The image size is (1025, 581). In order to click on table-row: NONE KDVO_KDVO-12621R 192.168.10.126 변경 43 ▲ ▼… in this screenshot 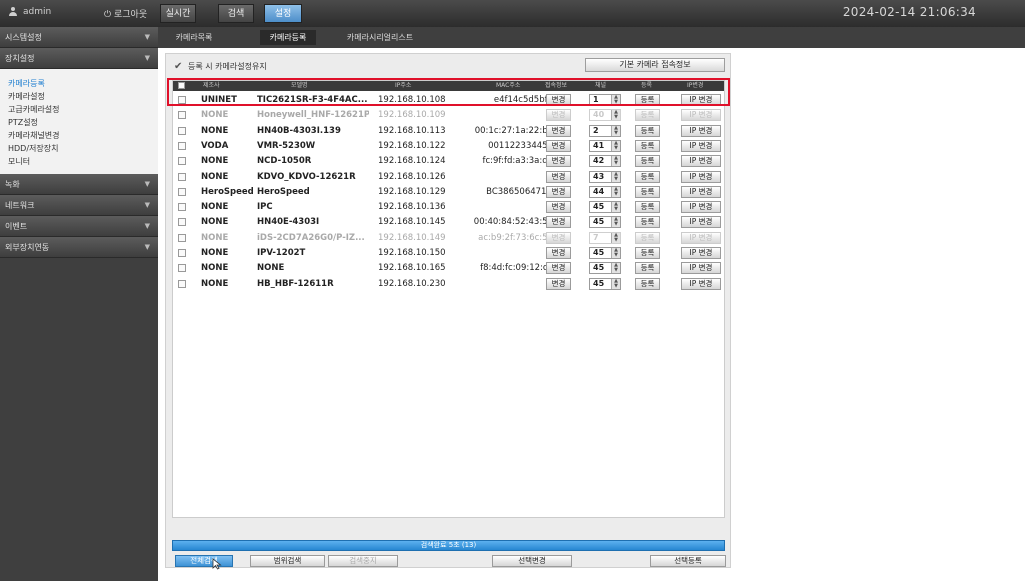, I will do `click(448, 177)`.